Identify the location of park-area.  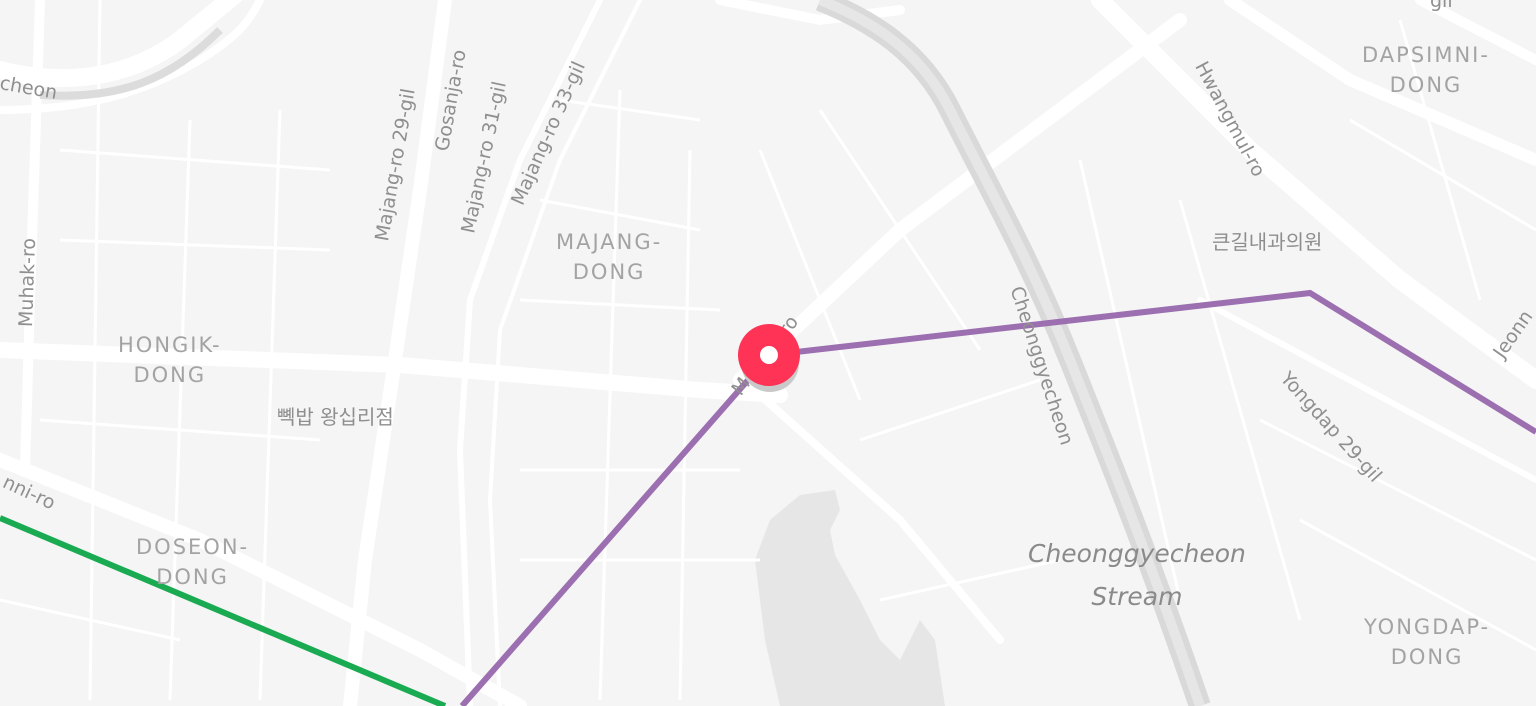
(850, 598).